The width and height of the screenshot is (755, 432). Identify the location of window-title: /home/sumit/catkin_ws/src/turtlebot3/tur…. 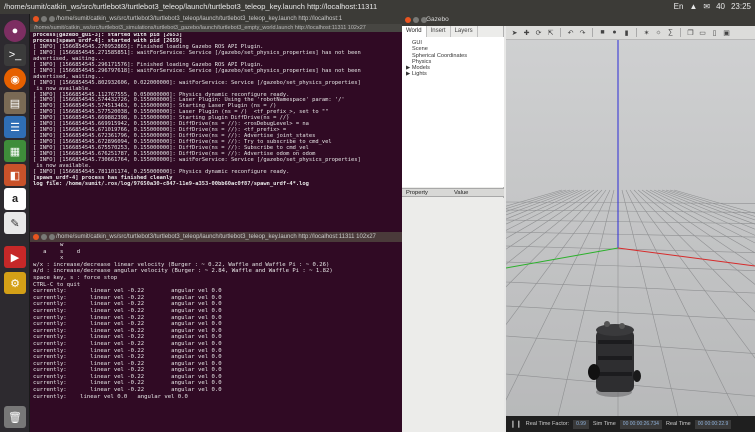
(191, 6).